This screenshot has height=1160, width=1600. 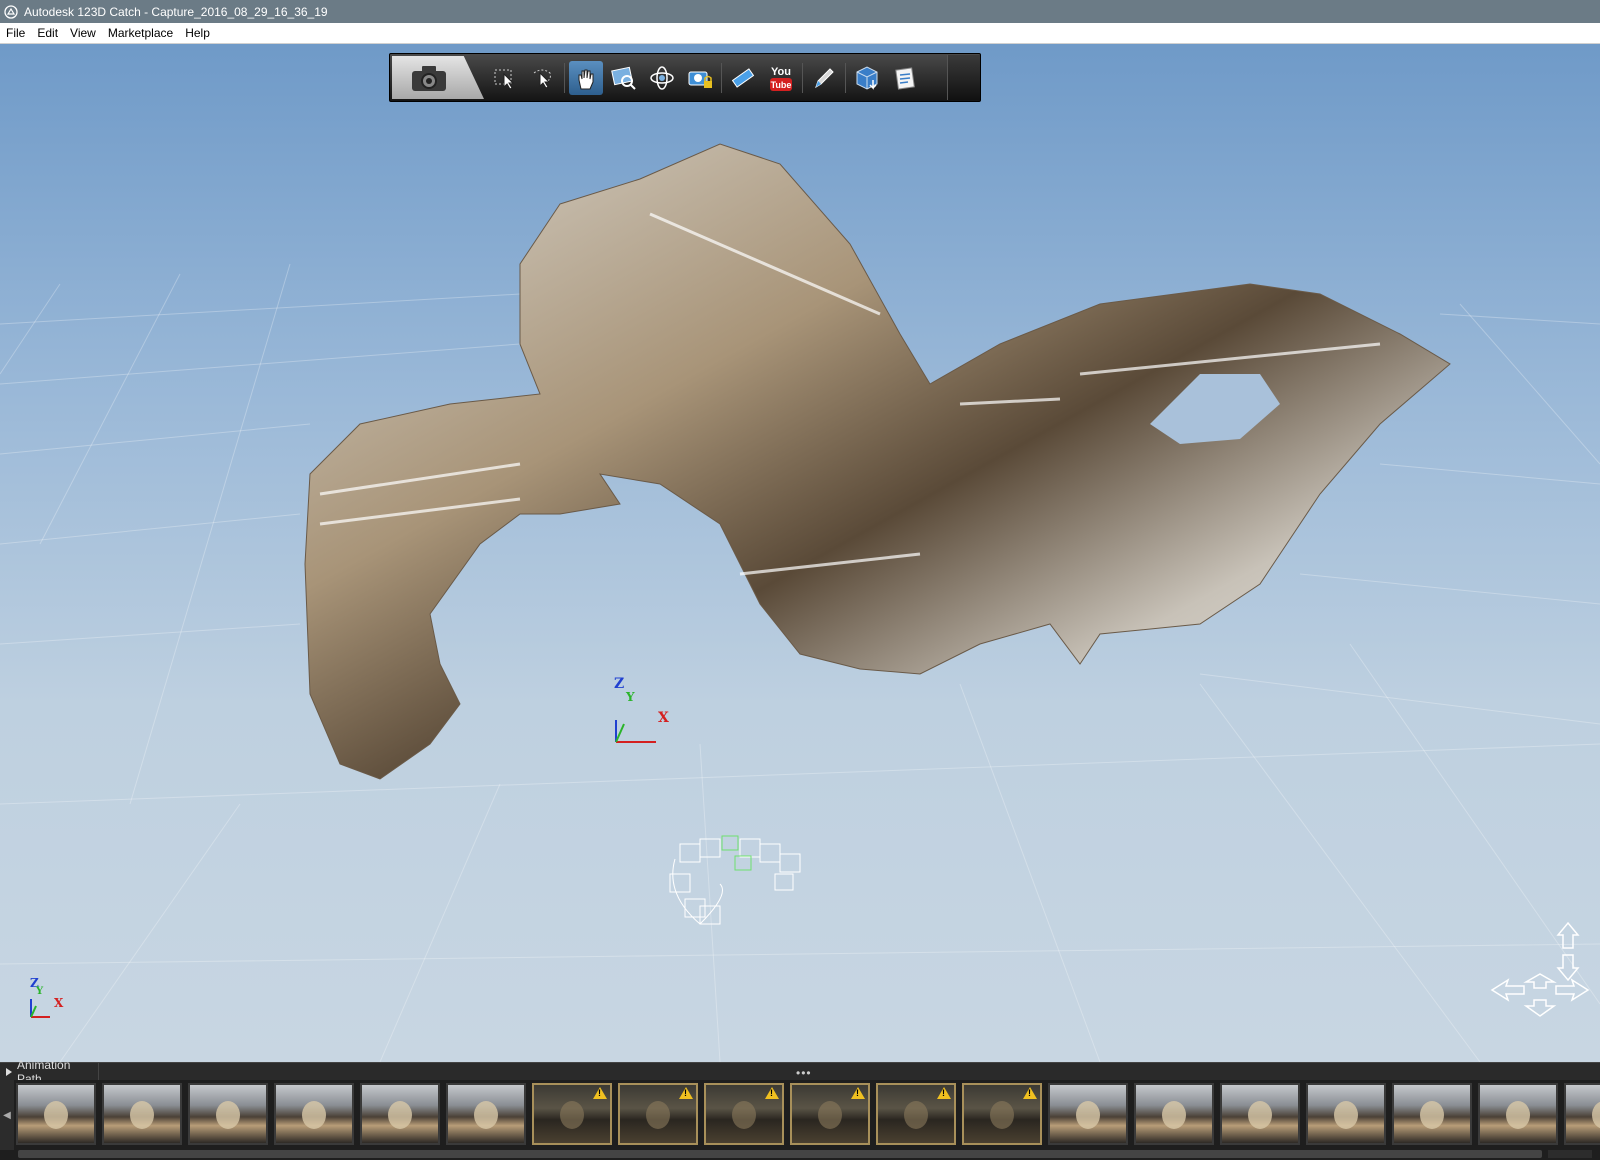 What do you see at coordinates (1507, 990) in the screenshot?
I see `nav-left-arrow-icon` at bounding box center [1507, 990].